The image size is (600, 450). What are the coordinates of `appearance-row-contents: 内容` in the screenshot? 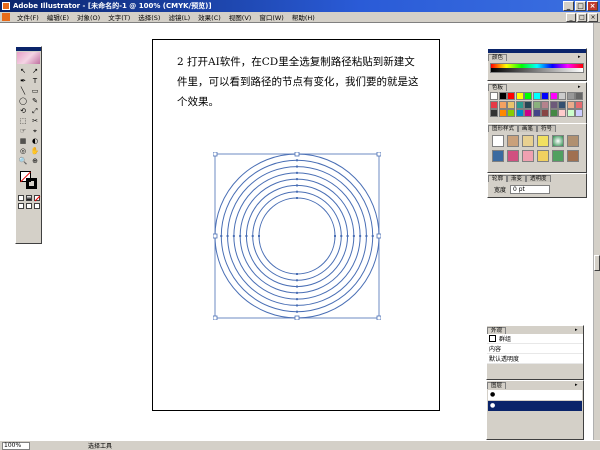 It's located at (535, 349).